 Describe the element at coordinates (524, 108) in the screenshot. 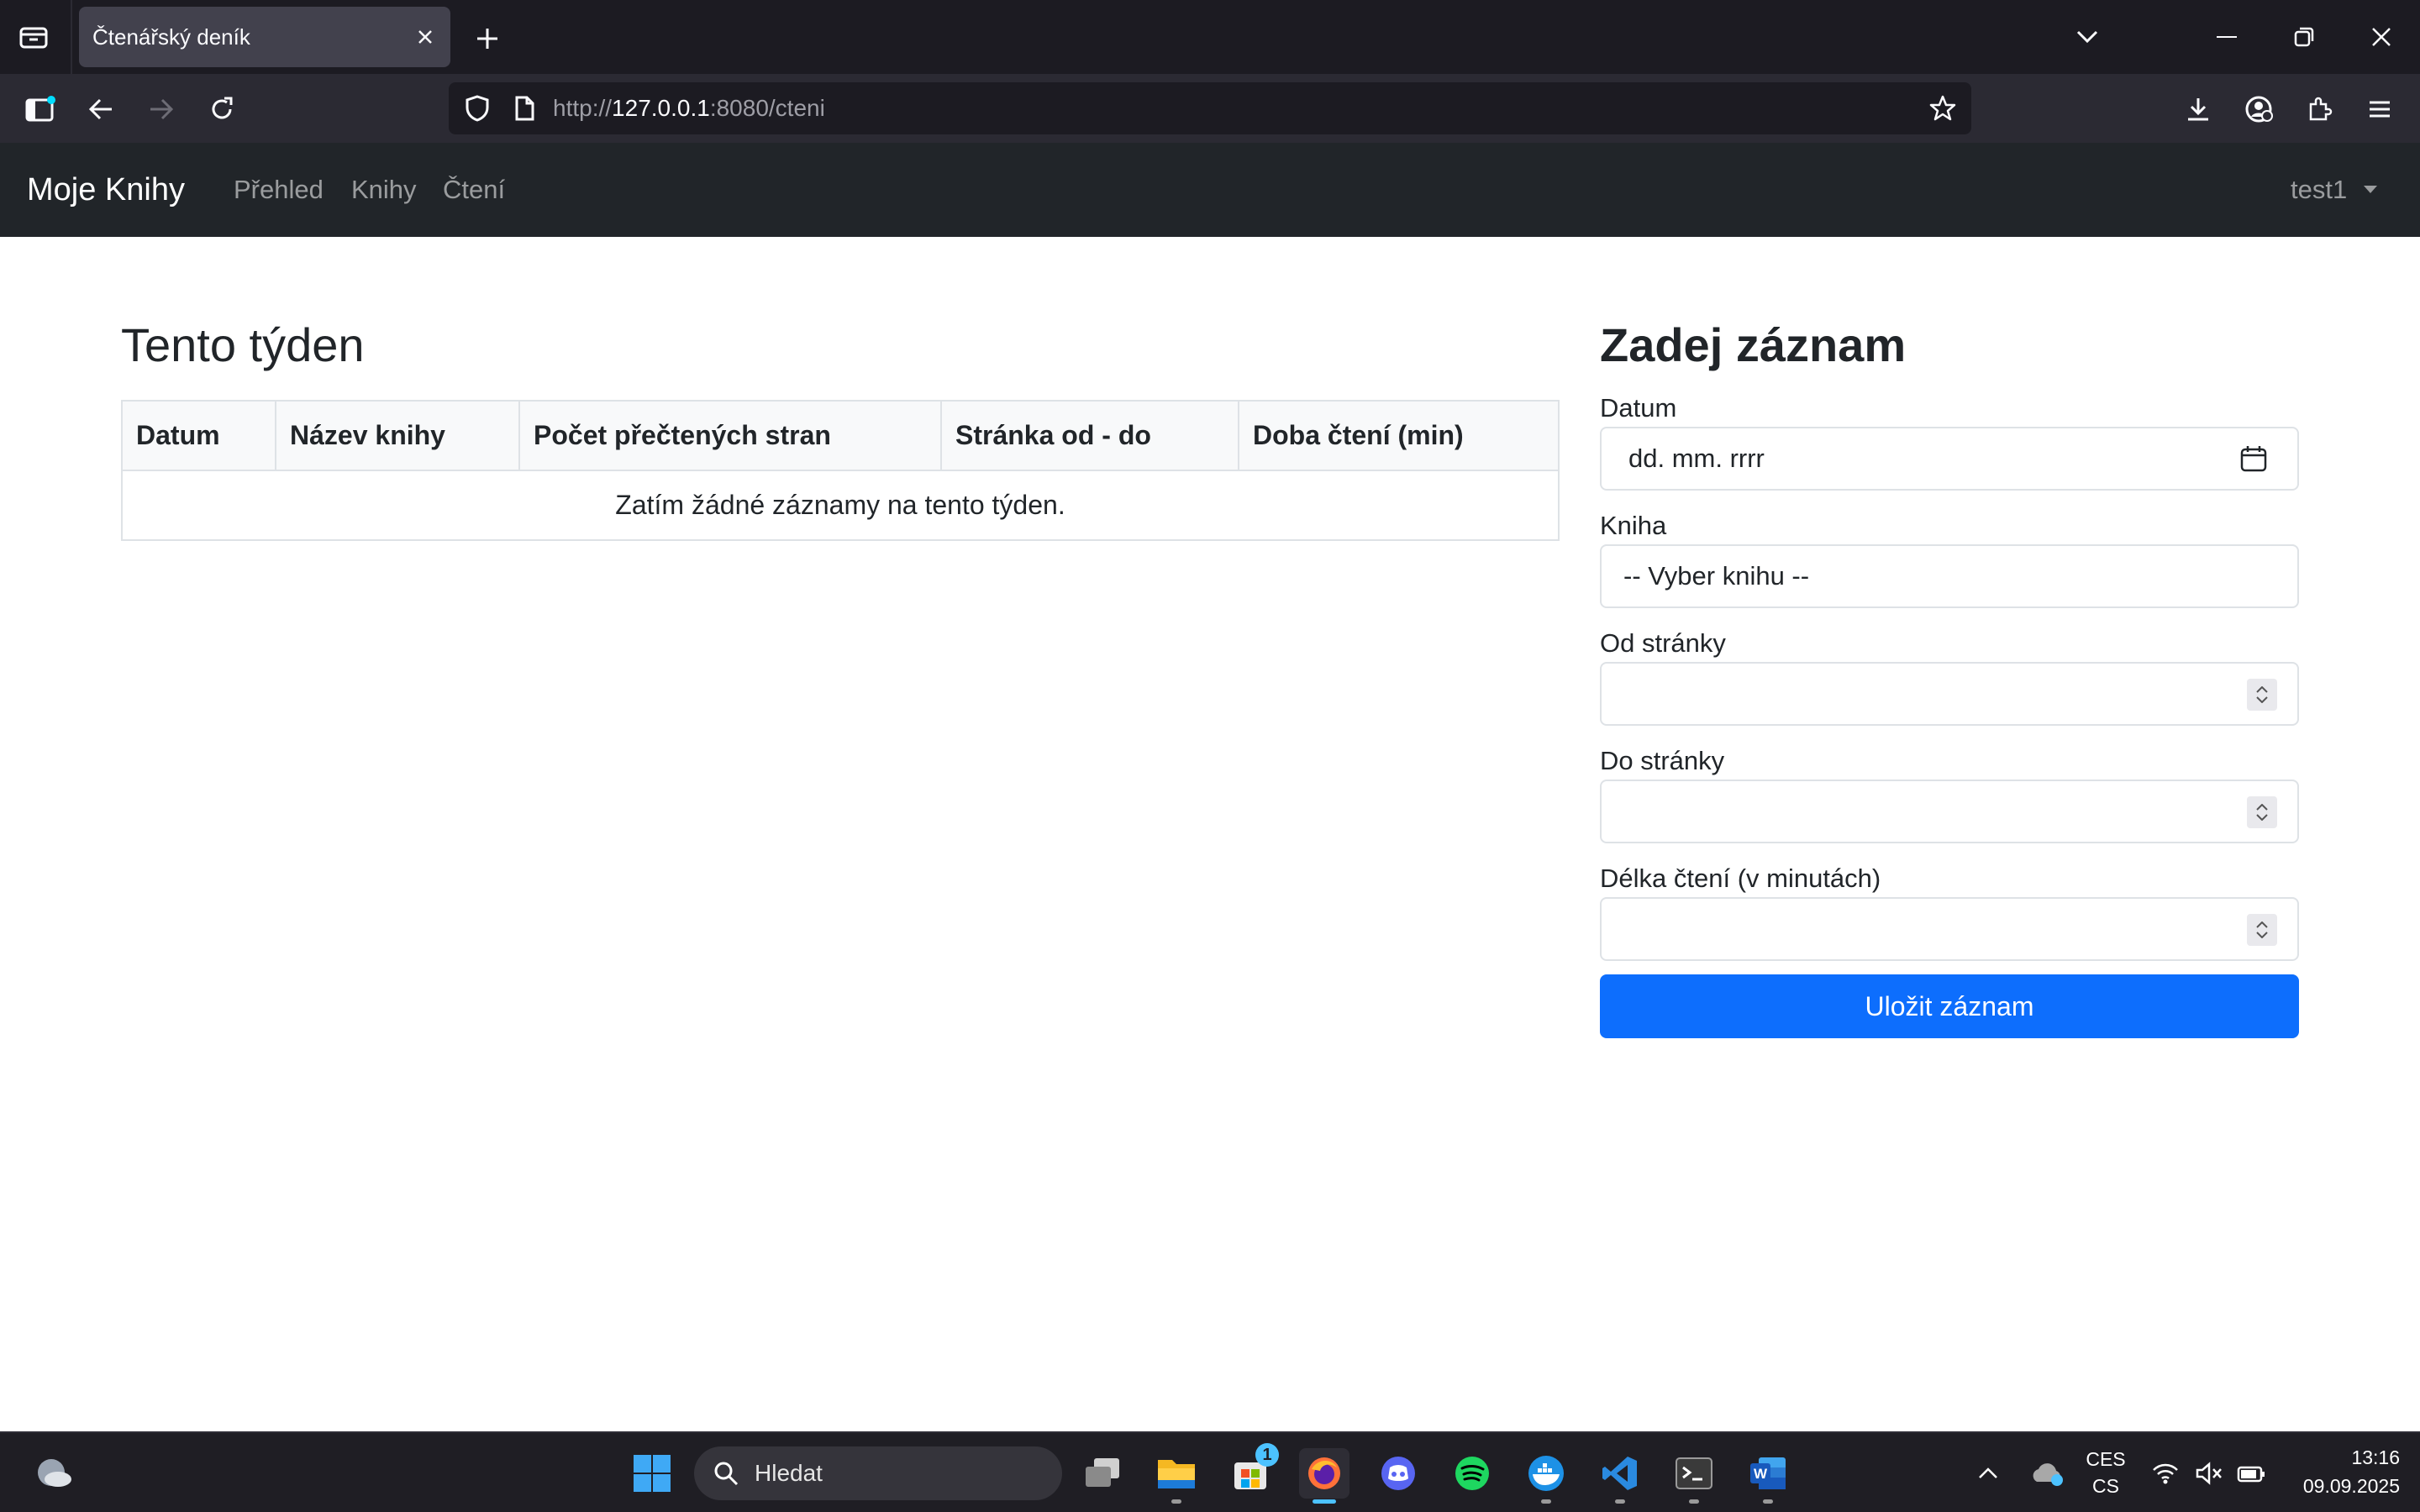

I see `page-info-icon` at that location.